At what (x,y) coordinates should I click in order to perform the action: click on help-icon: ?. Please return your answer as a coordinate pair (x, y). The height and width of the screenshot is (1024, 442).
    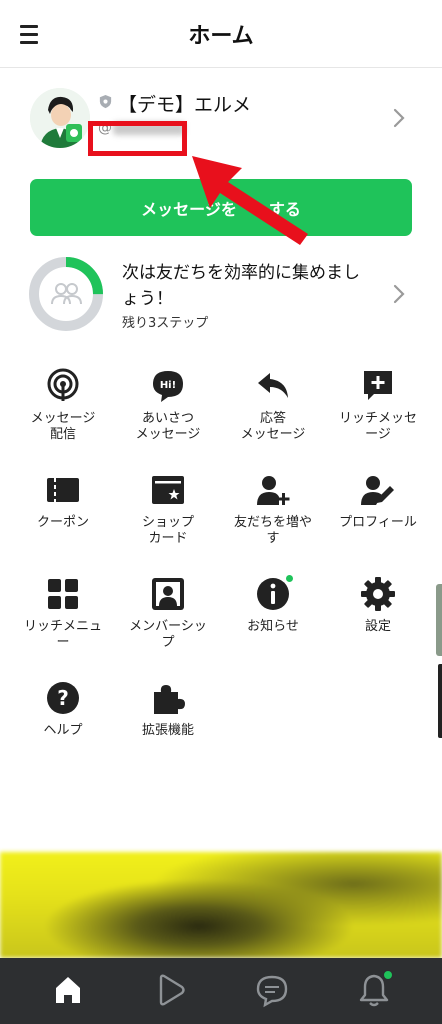
    Looking at the image, I should click on (63, 698).